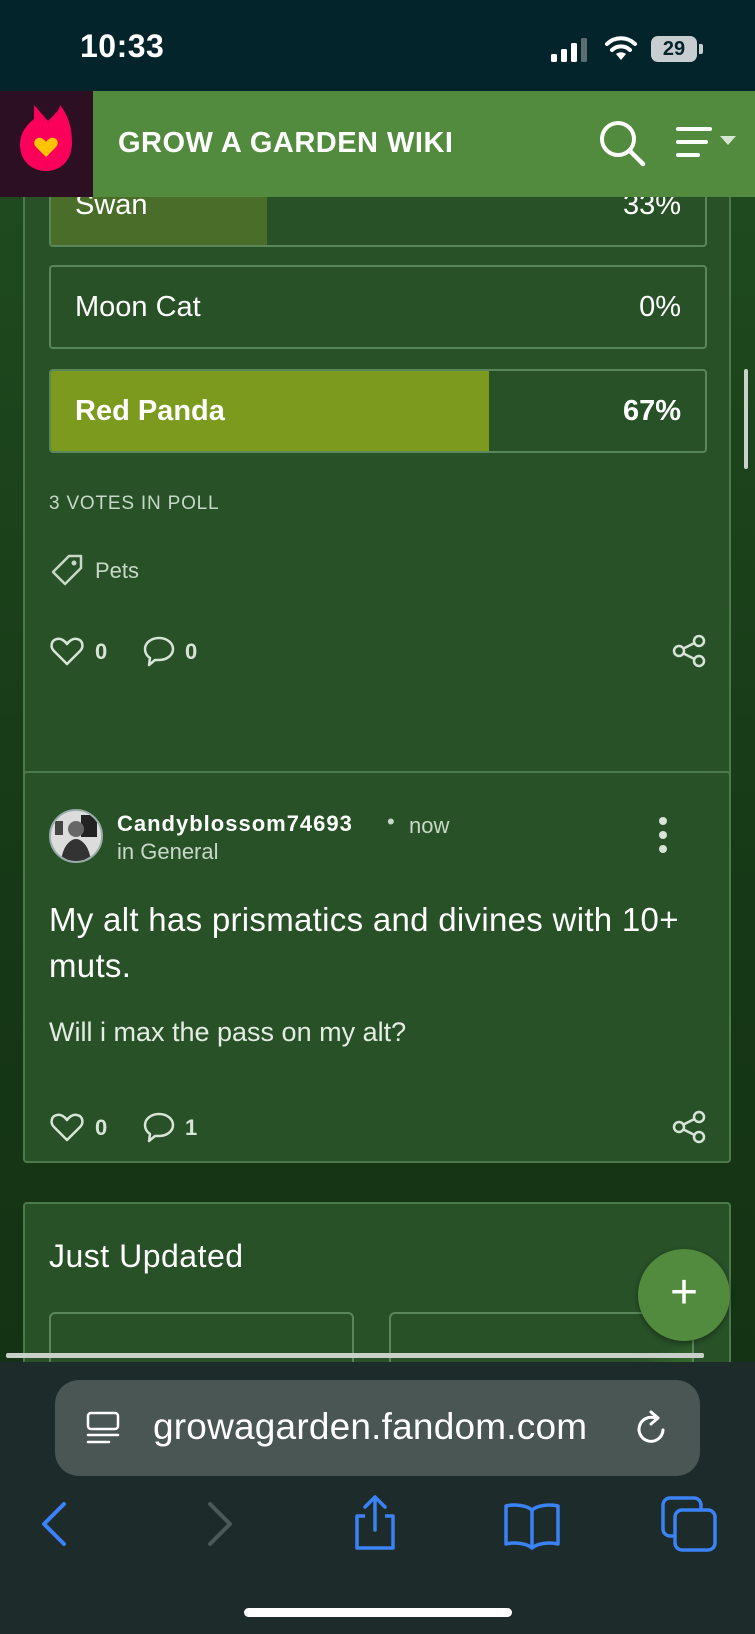  I want to click on comment-count: 1, so click(191, 1127).